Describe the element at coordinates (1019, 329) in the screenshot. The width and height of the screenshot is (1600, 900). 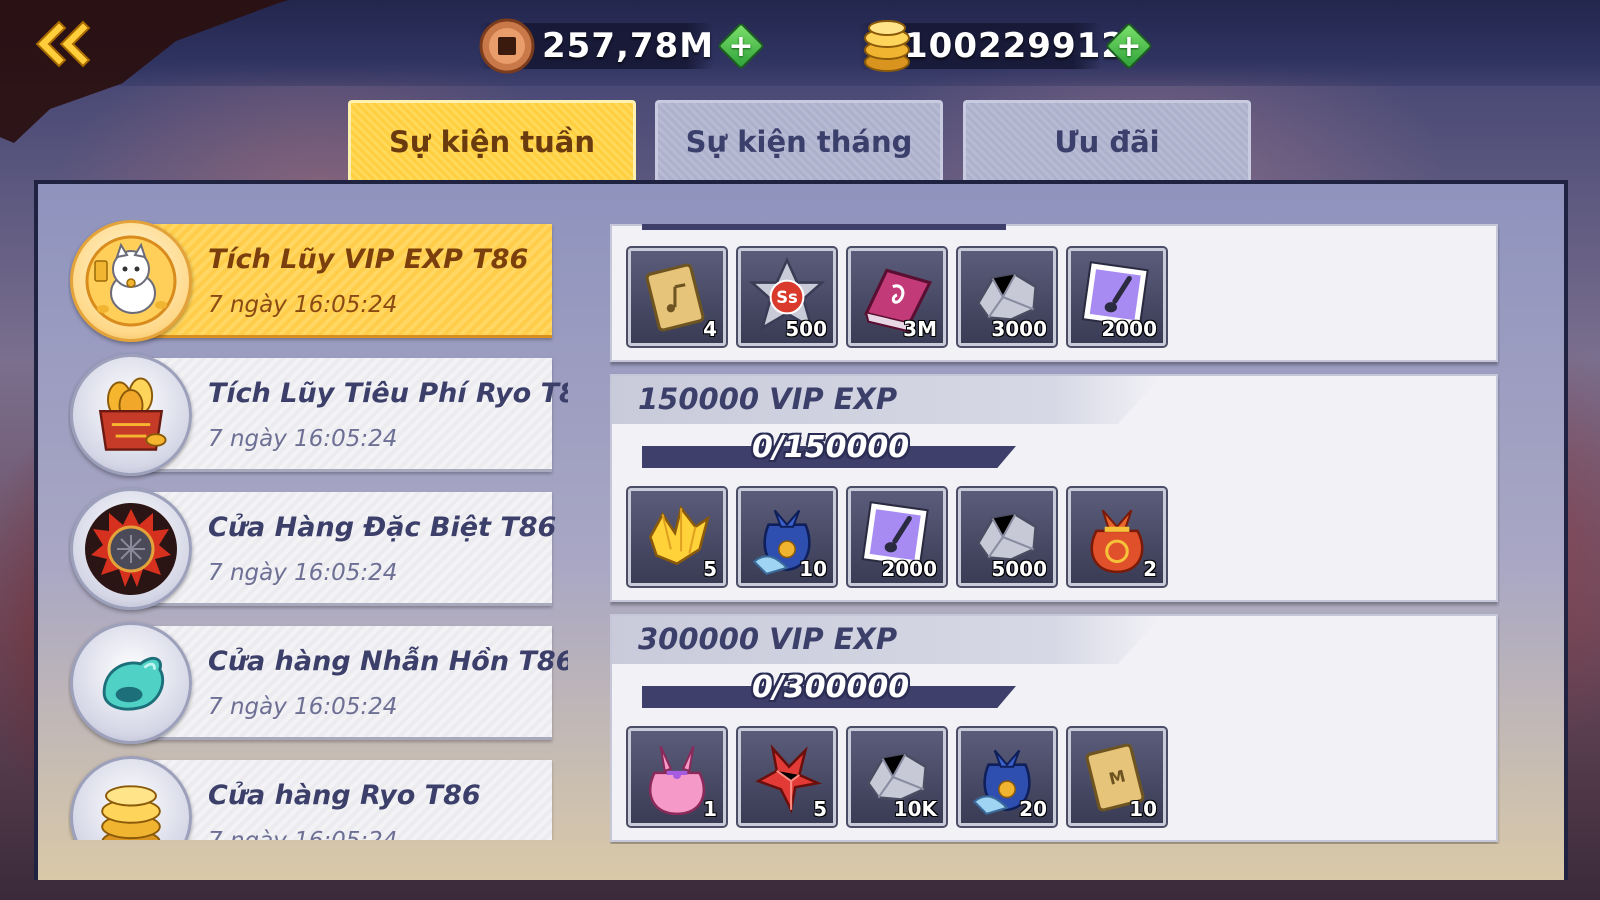
I see `item-quantity: 3000` at that location.